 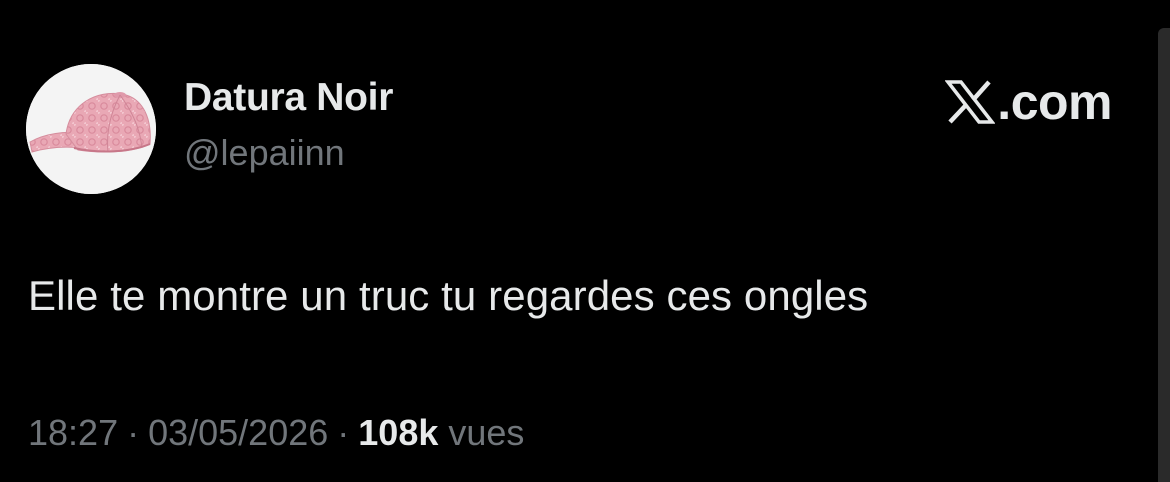 I want to click on avatar, so click(x=91, y=129).